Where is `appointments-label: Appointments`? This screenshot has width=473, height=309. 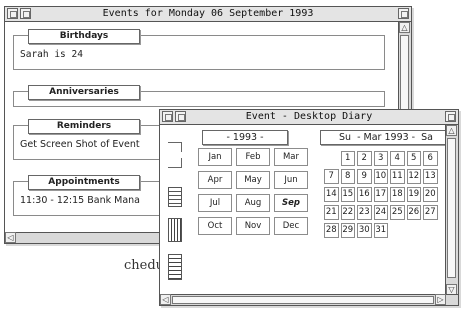
appointments-label: Appointments is located at coordinates (84, 182).